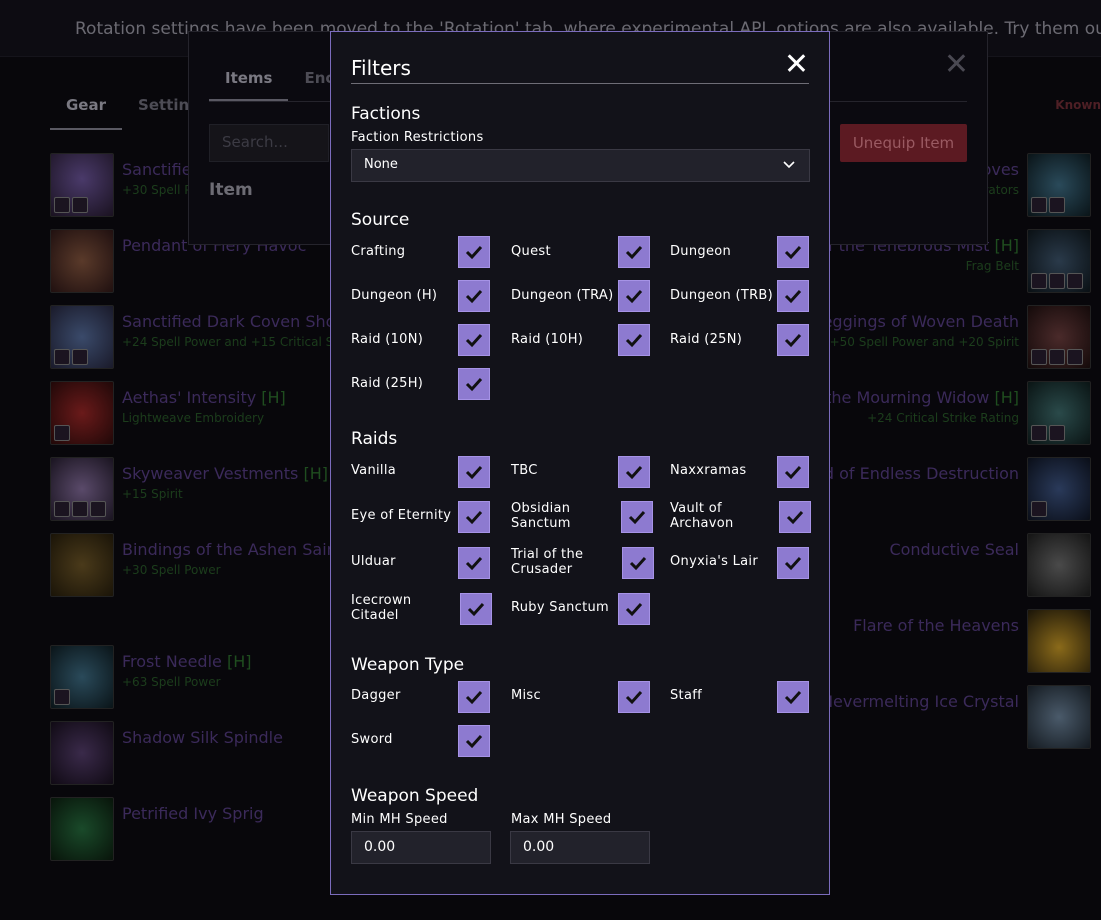 This screenshot has height=920, width=1101. Describe the element at coordinates (916, 321) in the screenshot. I see `item-name: Leggings of Woven Death` at that location.